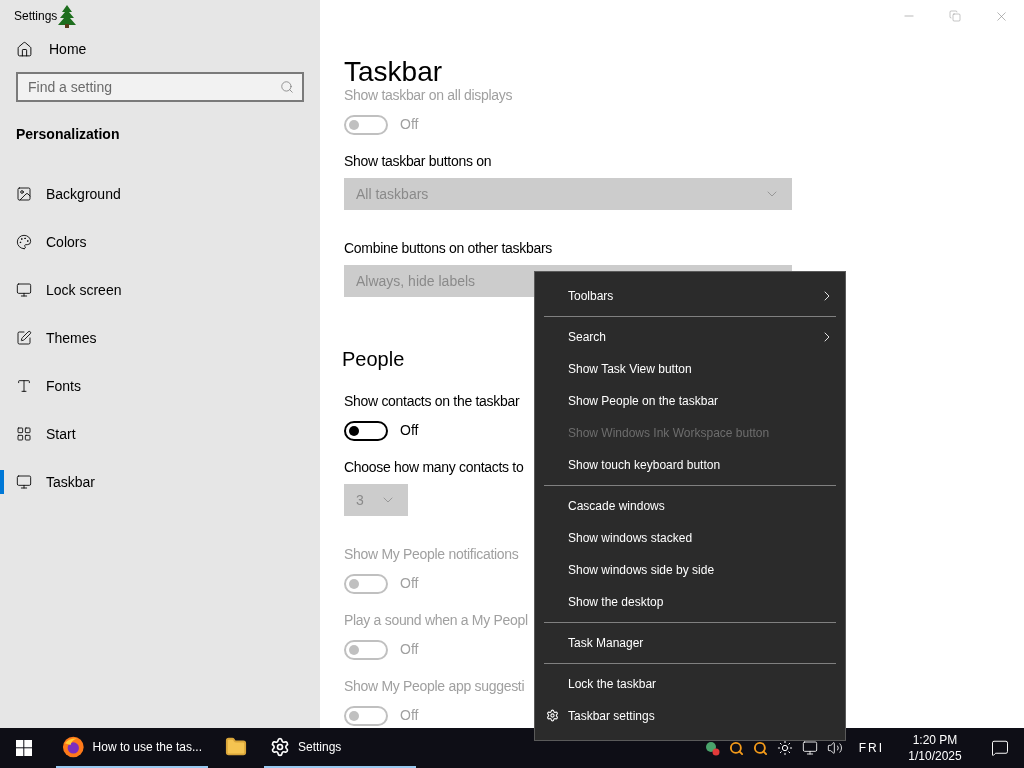 The image size is (1024, 768). Describe the element at coordinates (394, 72) in the screenshot. I see `page-title: Taskbar` at that location.